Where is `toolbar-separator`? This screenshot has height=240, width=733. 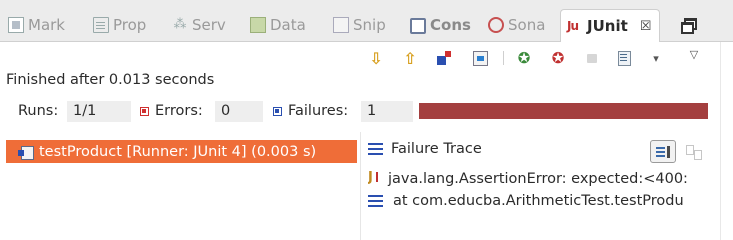
toolbar-separator is located at coordinates (503, 58).